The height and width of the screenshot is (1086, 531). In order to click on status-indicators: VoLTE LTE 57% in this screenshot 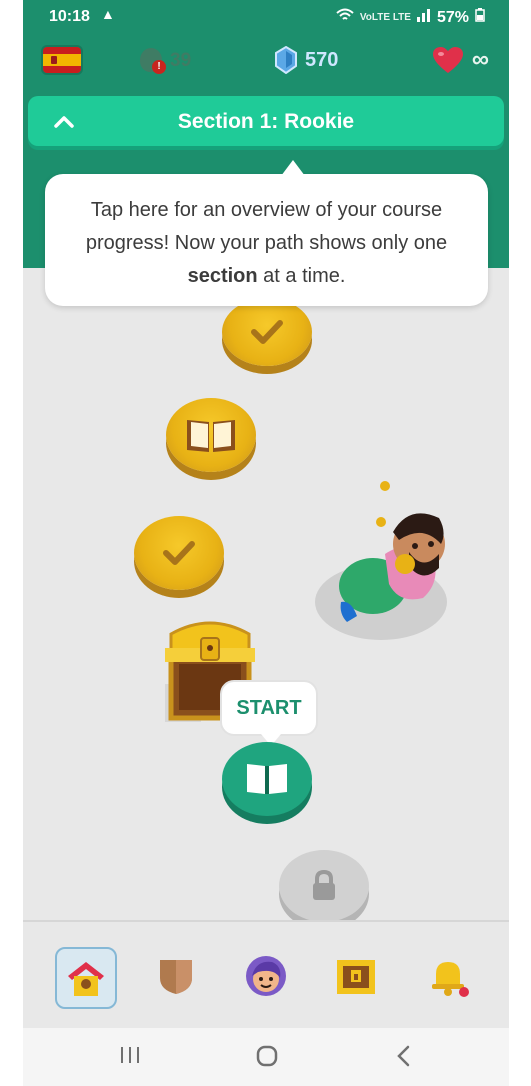, I will do `click(410, 17)`.